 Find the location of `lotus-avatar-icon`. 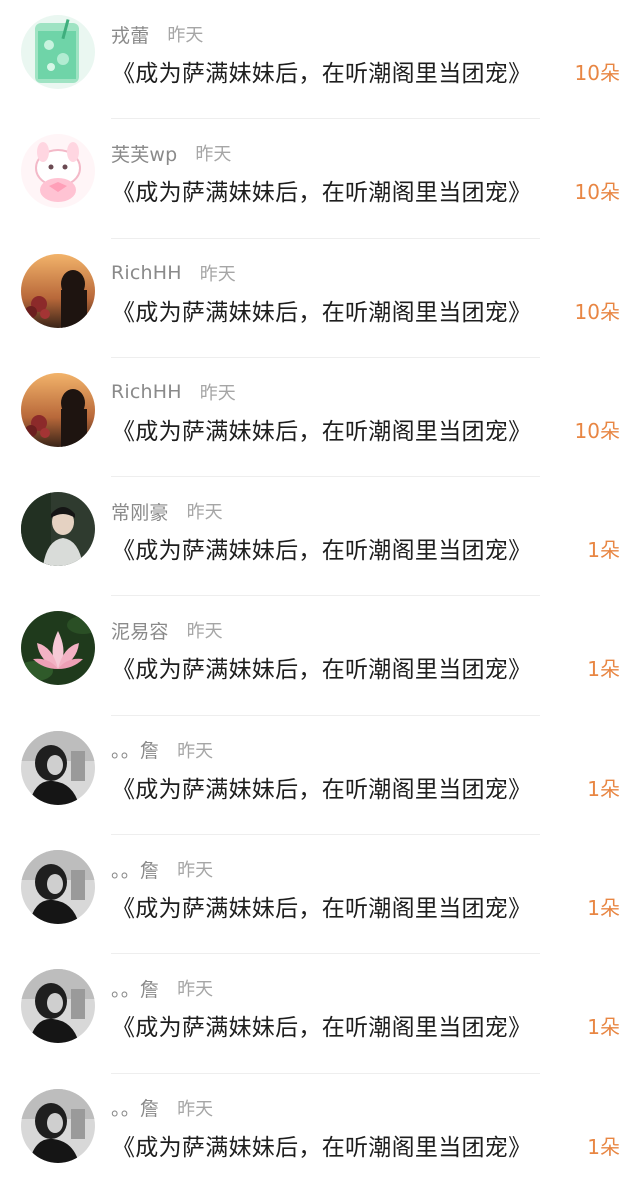

lotus-avatar-icon is located at coordinates (58, 648).